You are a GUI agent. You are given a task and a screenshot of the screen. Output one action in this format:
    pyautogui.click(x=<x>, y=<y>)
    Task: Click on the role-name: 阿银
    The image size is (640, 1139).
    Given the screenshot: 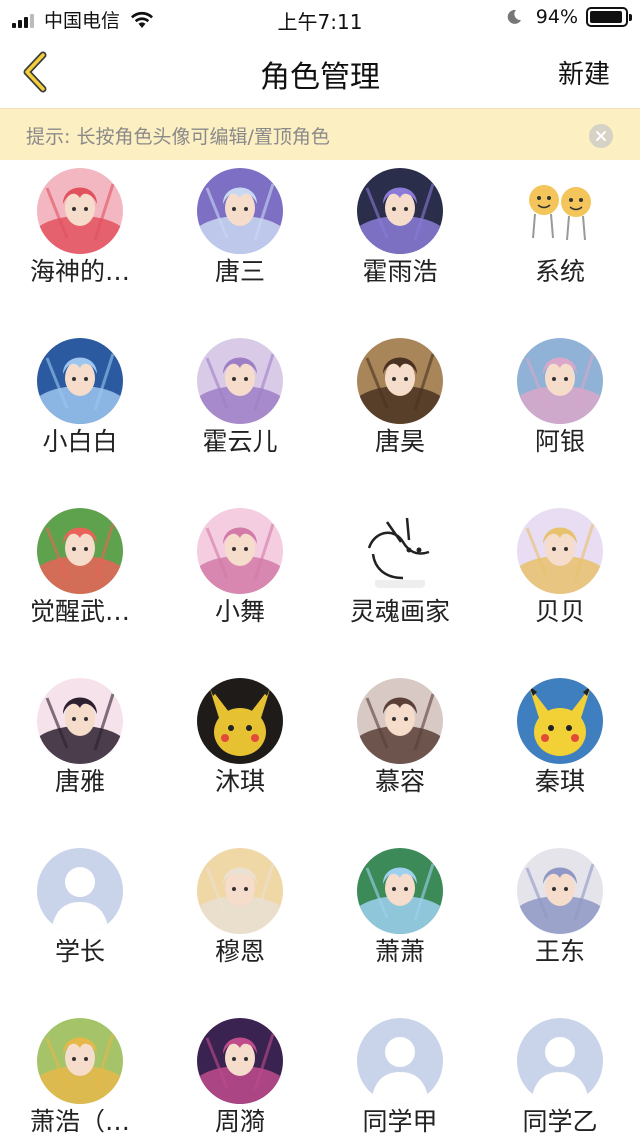 What is the action you would take?
    pyautogui.click(x=559, y=441)
    